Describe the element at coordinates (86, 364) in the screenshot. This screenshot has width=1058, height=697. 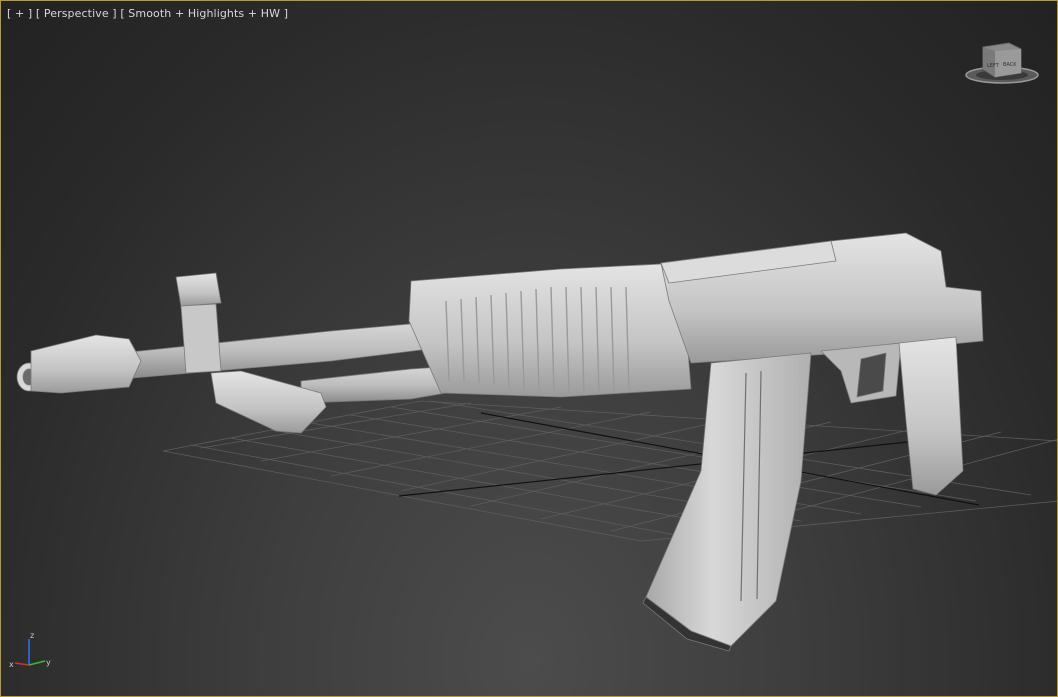
I see `rifle-muzzle-brake` at that location.